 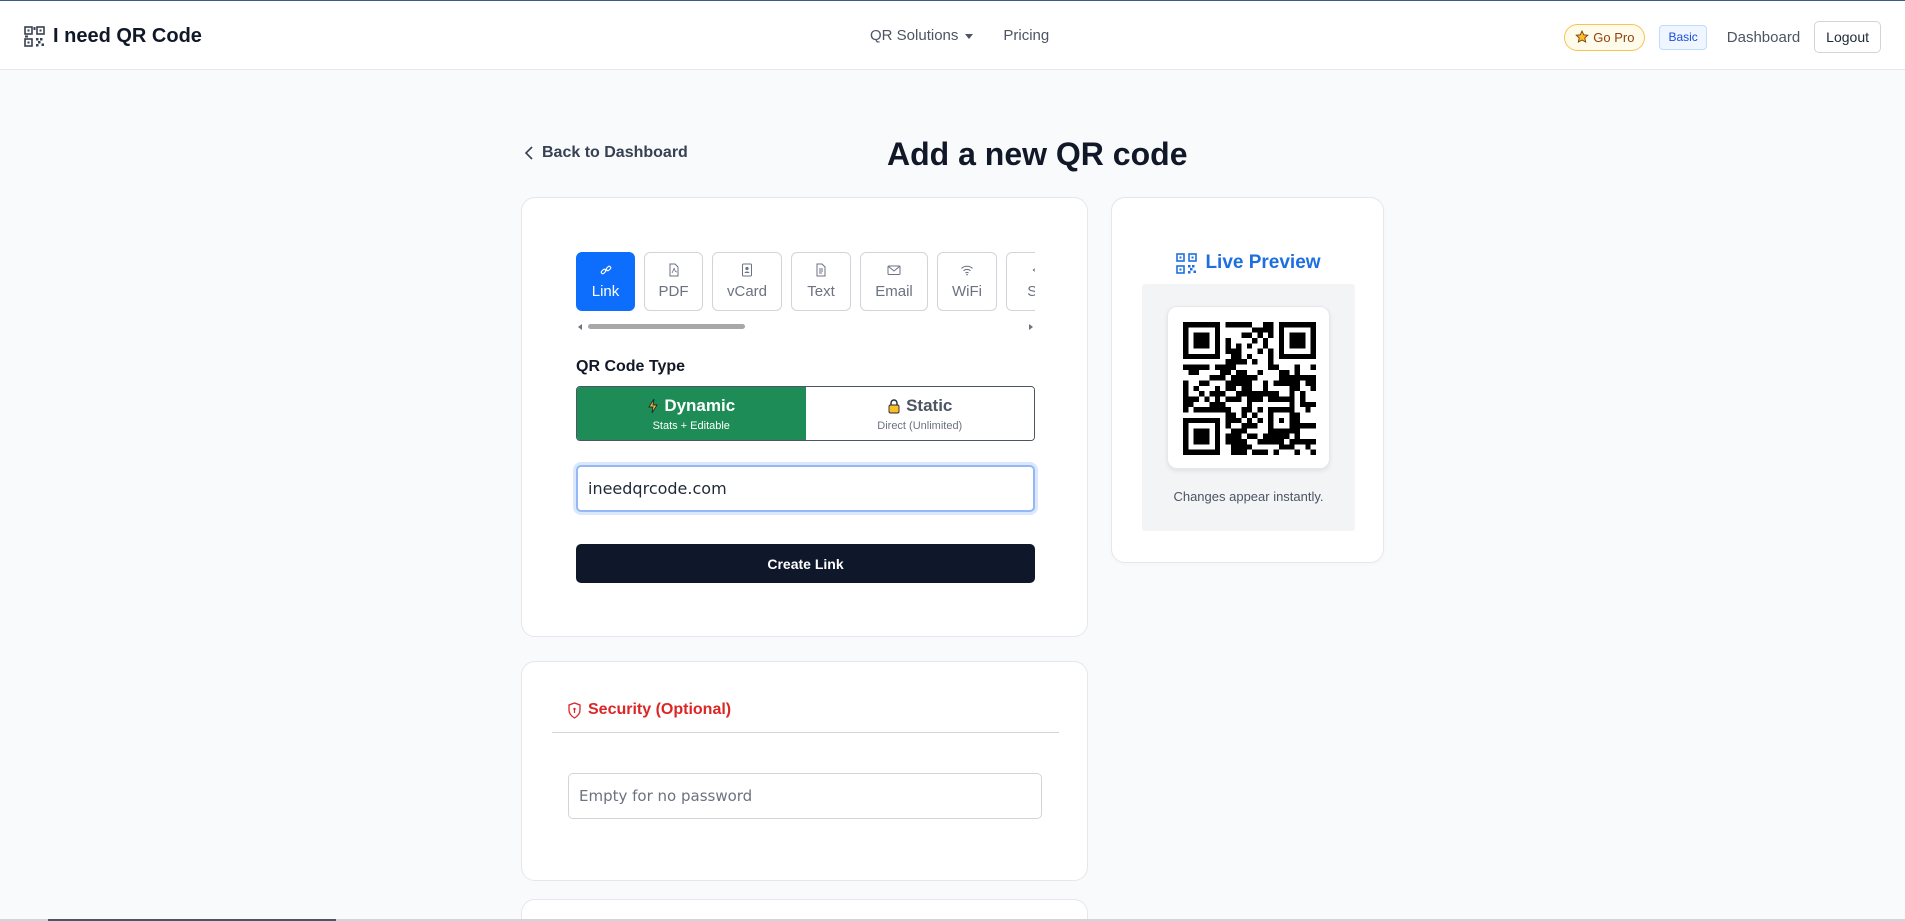 I want to click on tab-pdf: PDF, so click(x=673, y=281).